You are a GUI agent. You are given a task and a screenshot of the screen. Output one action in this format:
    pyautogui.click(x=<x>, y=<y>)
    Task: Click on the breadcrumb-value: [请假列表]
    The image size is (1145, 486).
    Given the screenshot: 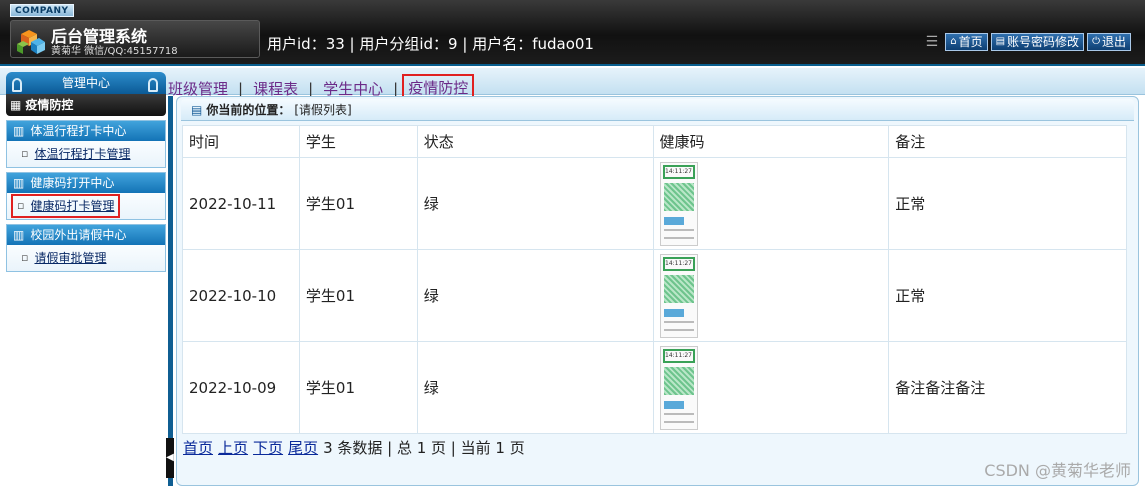 What is the action you would take?
    pyautogui.click(x=323, y=109)
    